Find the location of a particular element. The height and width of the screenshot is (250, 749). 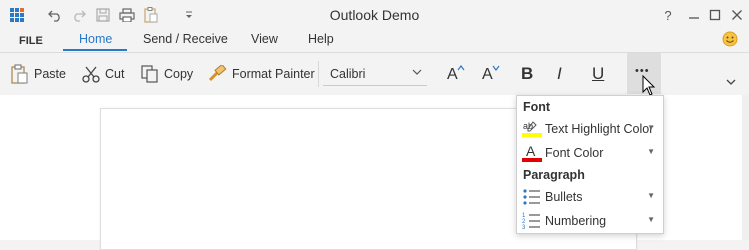

title-bar: Outlook Demo ? is located at coordinates (374, 15).